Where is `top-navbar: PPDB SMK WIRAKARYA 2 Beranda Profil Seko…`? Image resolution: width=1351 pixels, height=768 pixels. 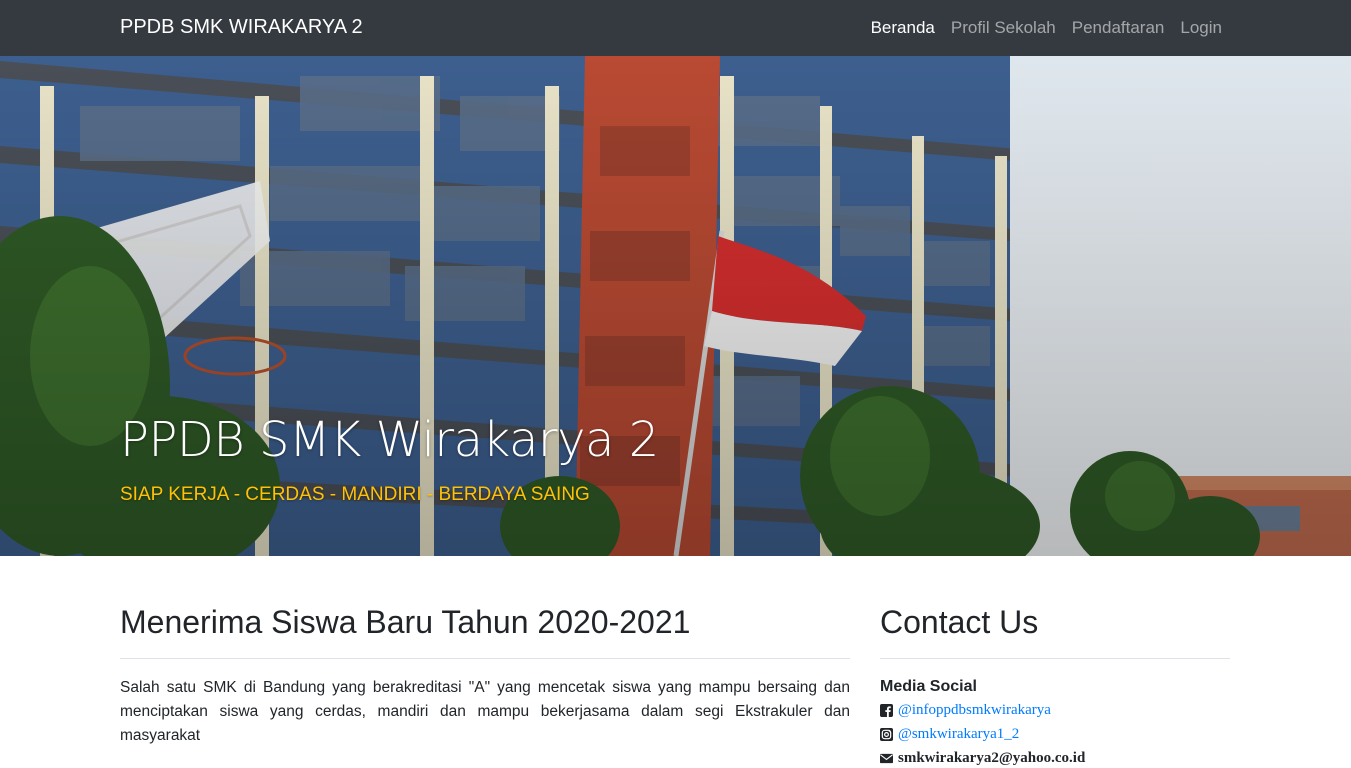
top-navbar: PPDB SMK WIRAKARYA 2 Beranda Profil Seko… is located at coordinates (675, 28).